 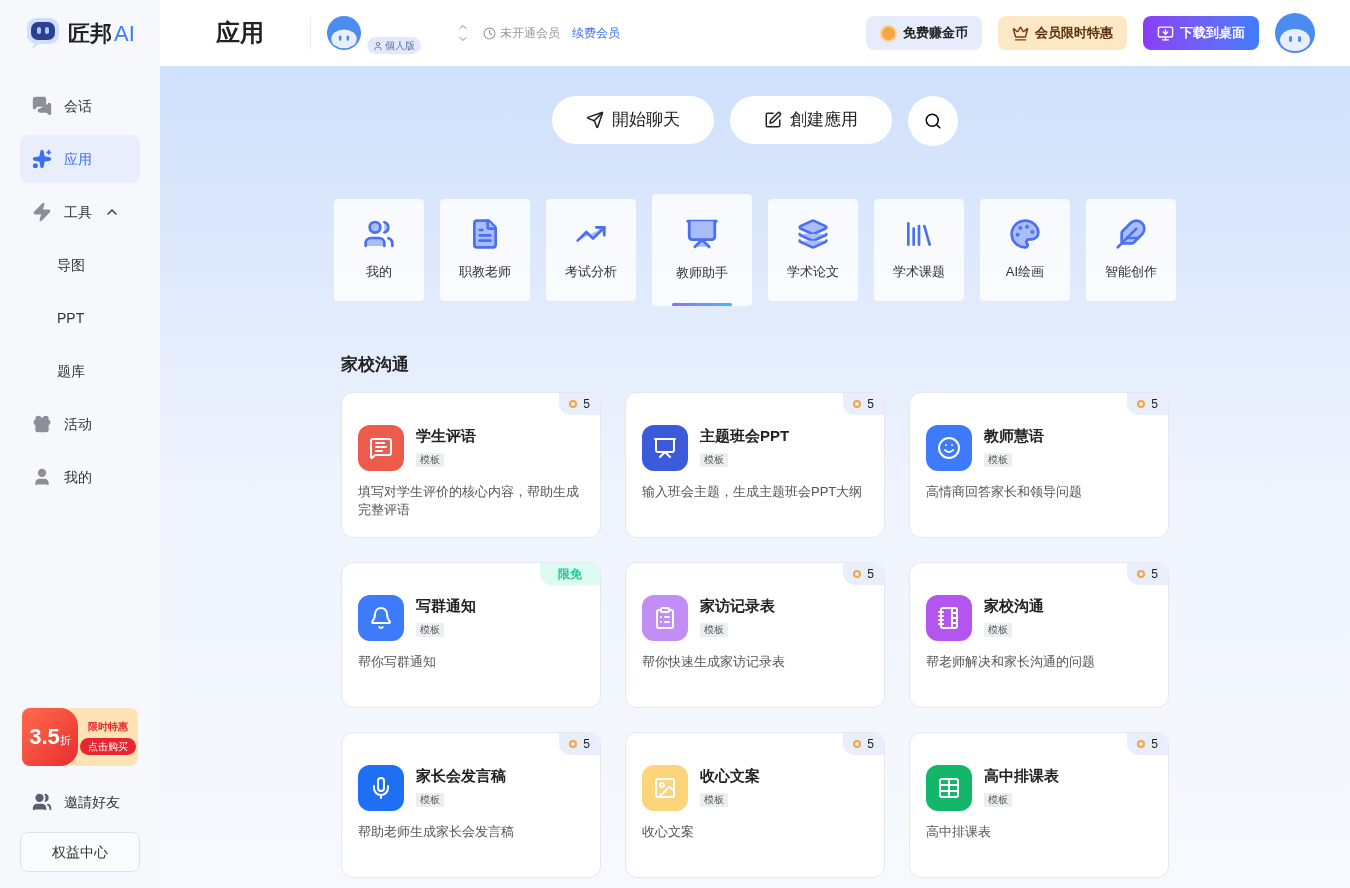 What do you see at coordinates (591, 250) in the screenshot?
I see `category-tab: 考试分析` at bounding box center [591, 250].